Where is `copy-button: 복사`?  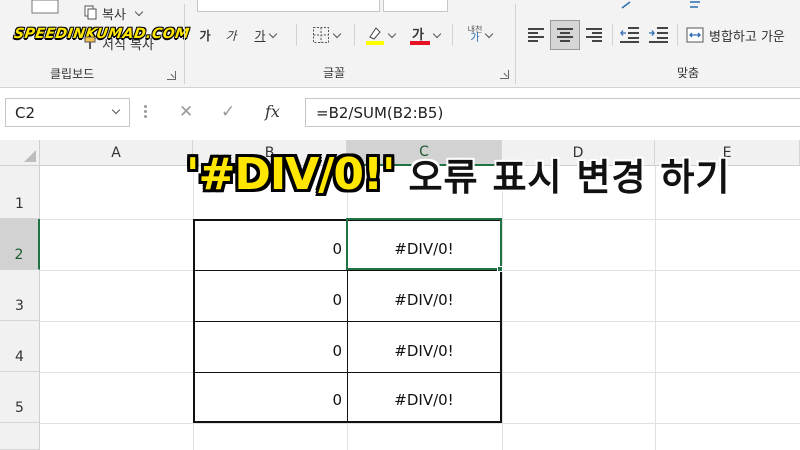 copy-button: 복사 is located at coordinates (119, 13).